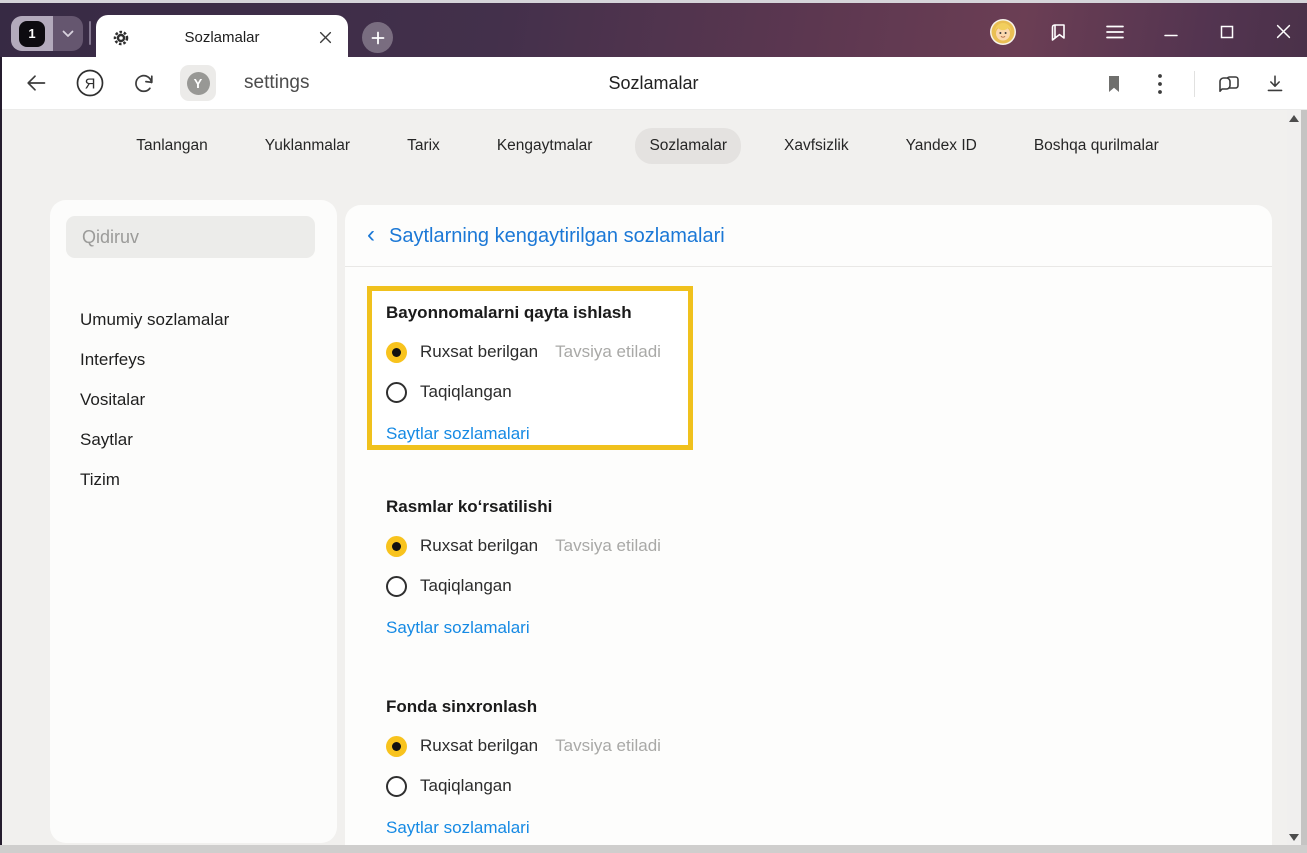 This screenshot has height=853, width=1307. I want to click on nav-tab-boshqa-qurilmalar: Boshqa qurilmalar, so click(1096, 146).